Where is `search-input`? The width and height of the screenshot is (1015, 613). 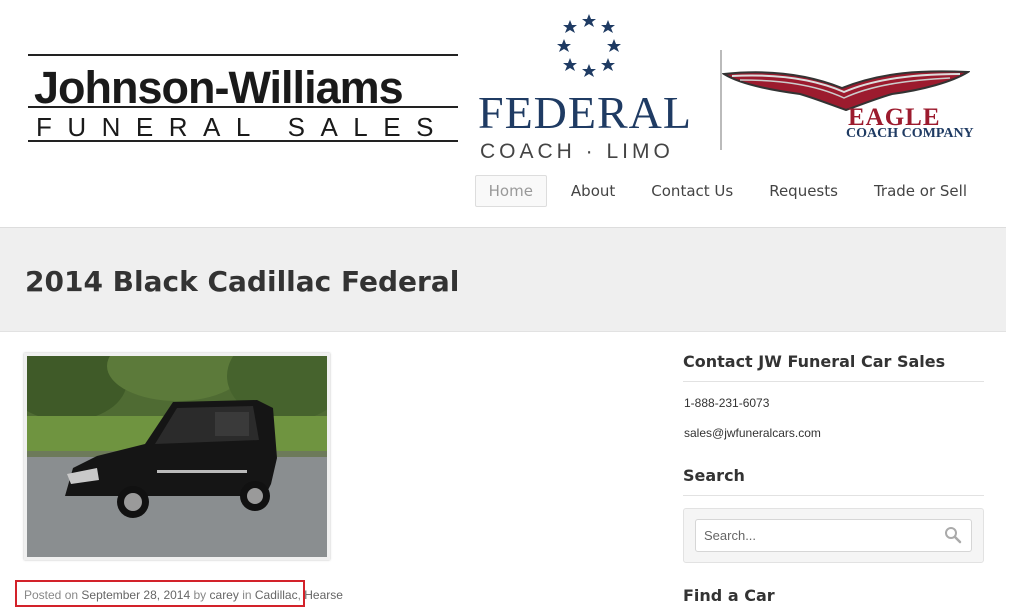
search-input is located at coordinates (833, 535).